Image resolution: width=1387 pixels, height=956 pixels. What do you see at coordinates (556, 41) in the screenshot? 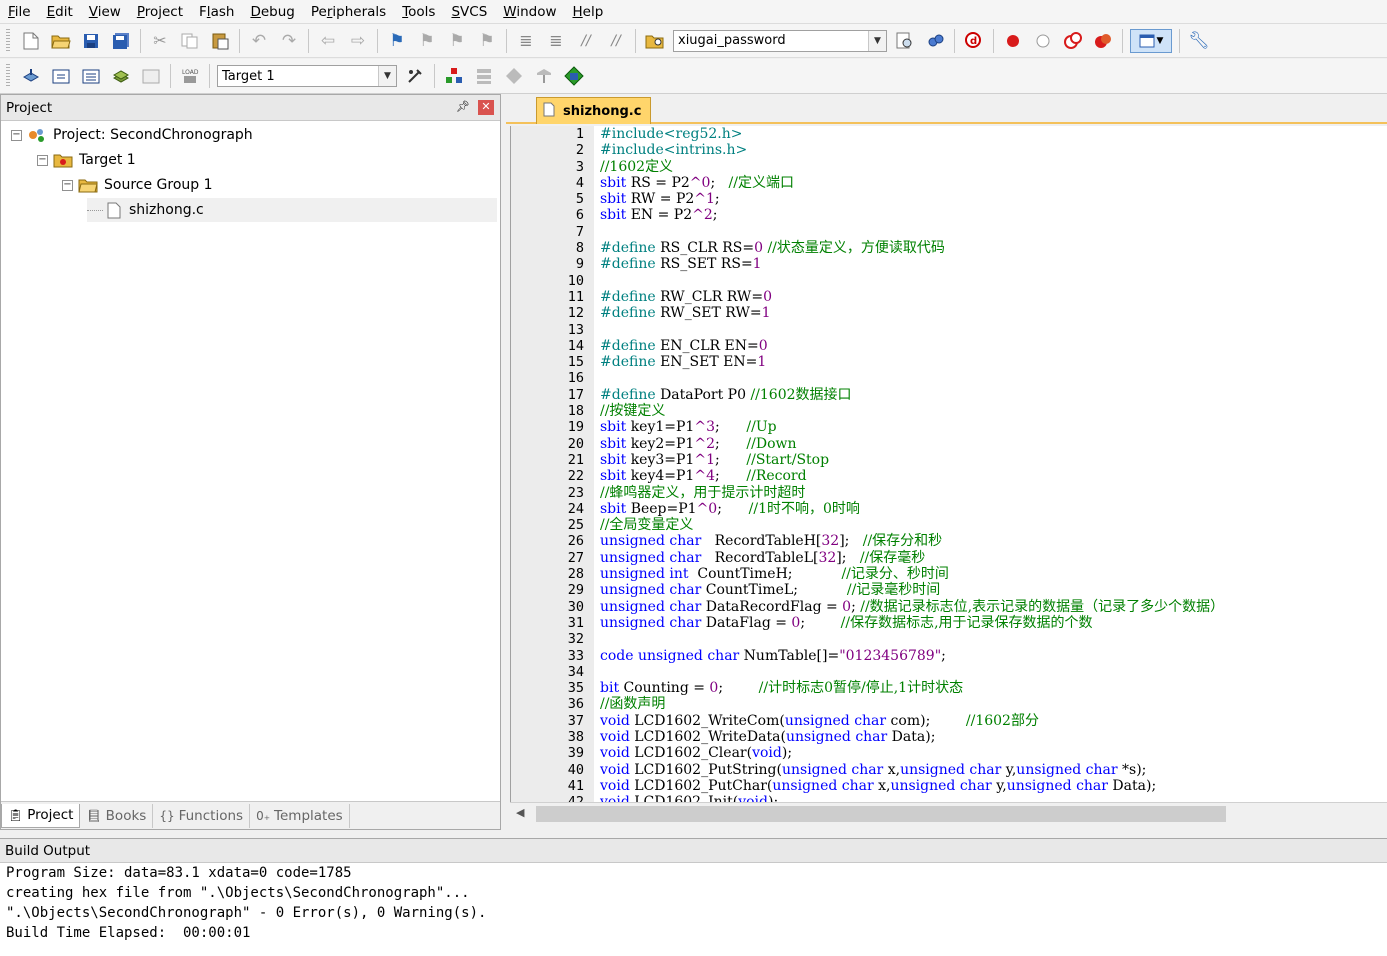
I see `unindent-icon: ≣` at bounding box center [556, 41].